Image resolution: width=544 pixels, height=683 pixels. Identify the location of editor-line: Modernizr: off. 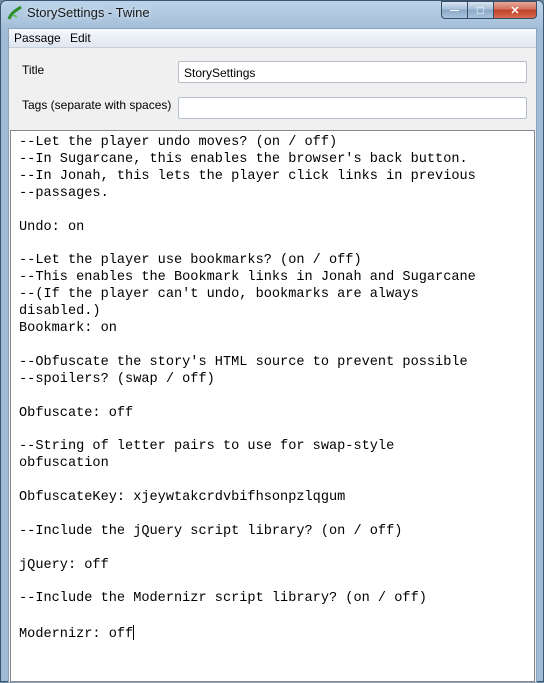
(76, 635).